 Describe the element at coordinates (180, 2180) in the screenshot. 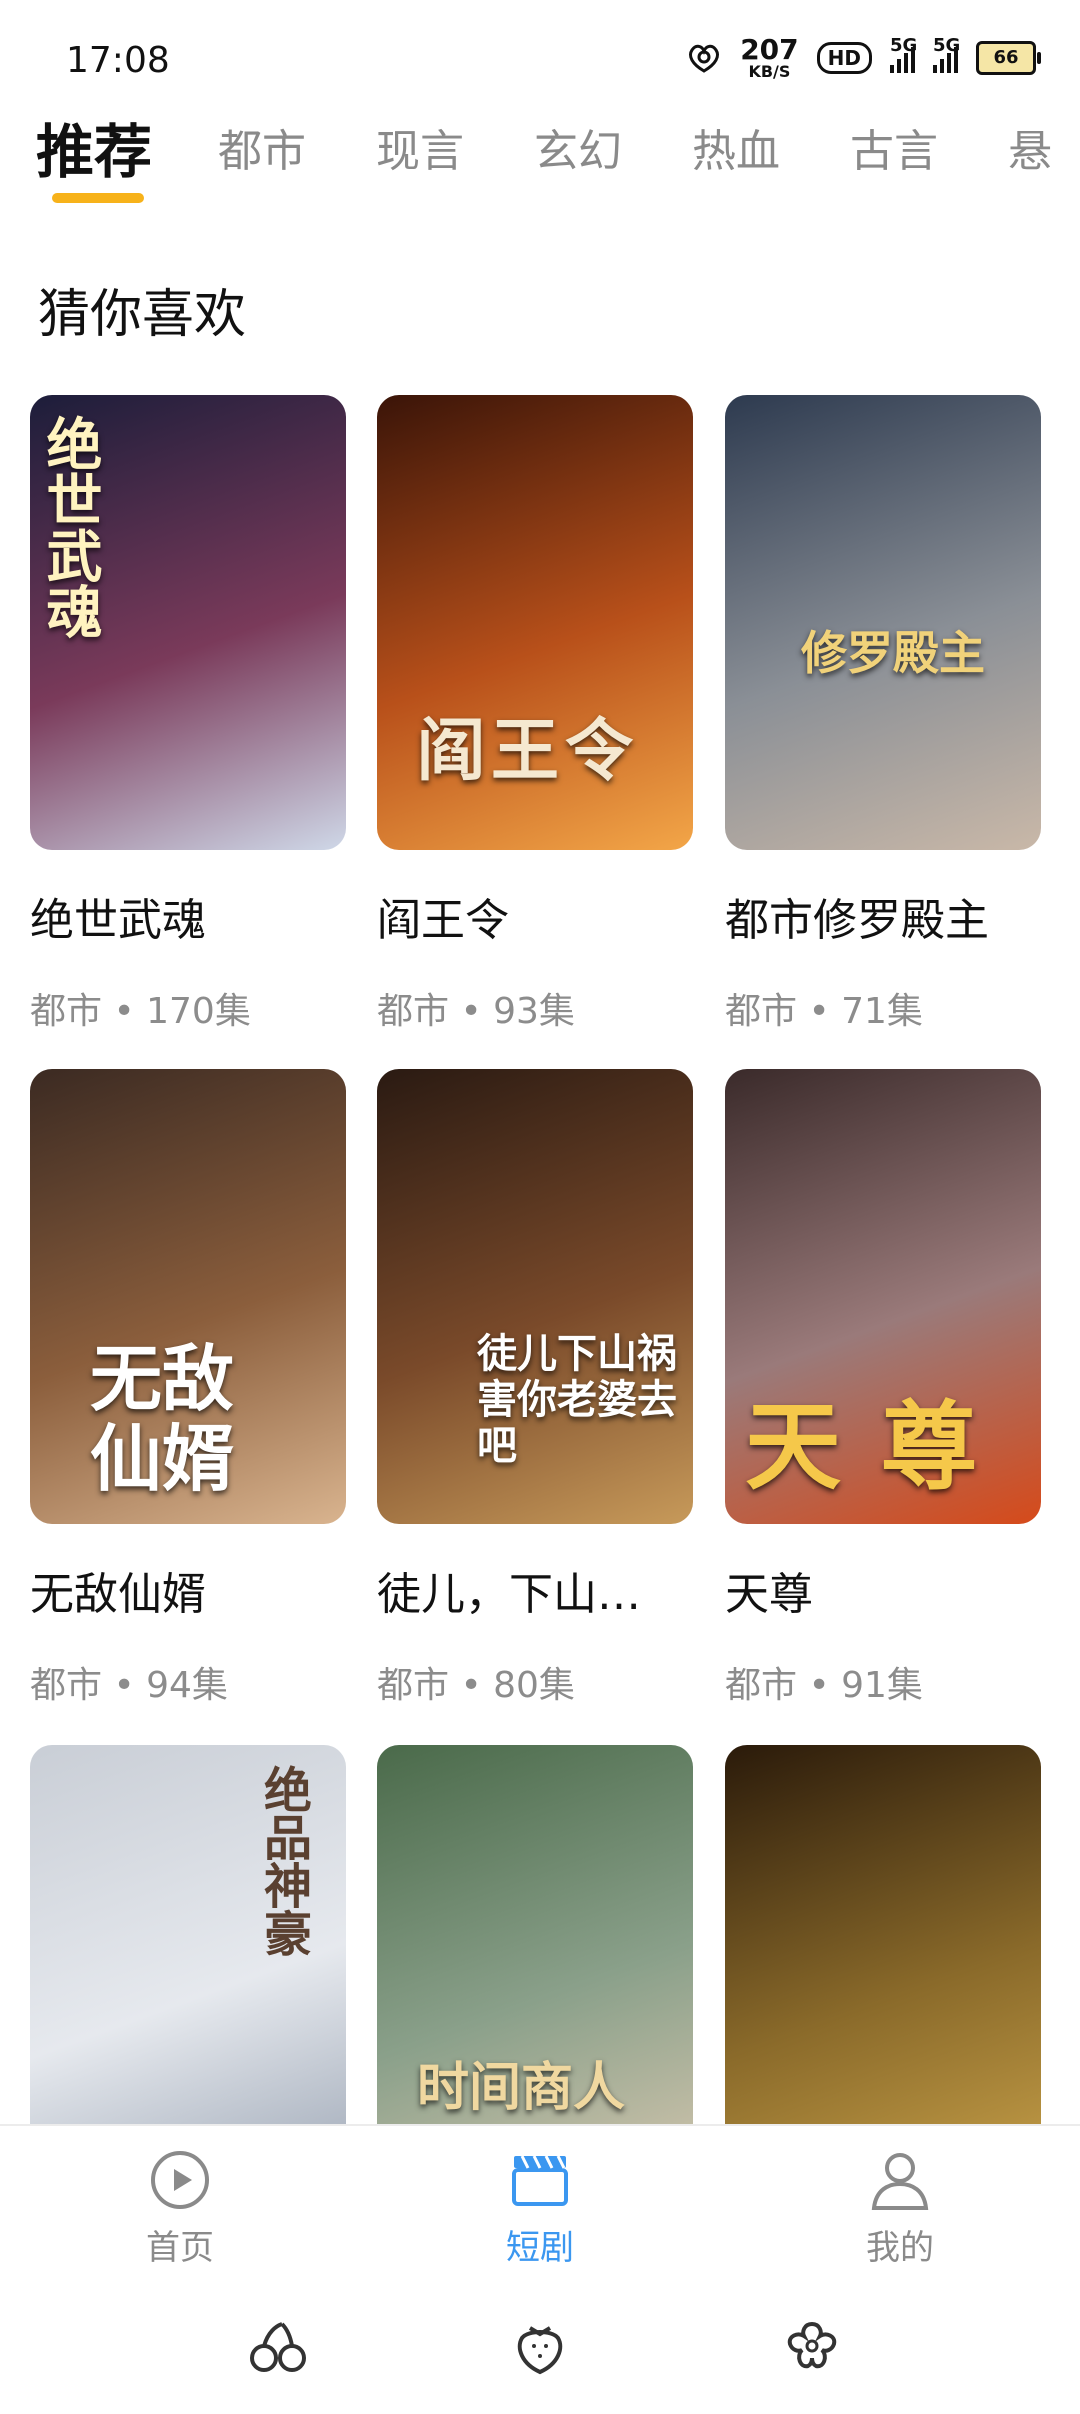

I see `play-circle-icon` at that location.